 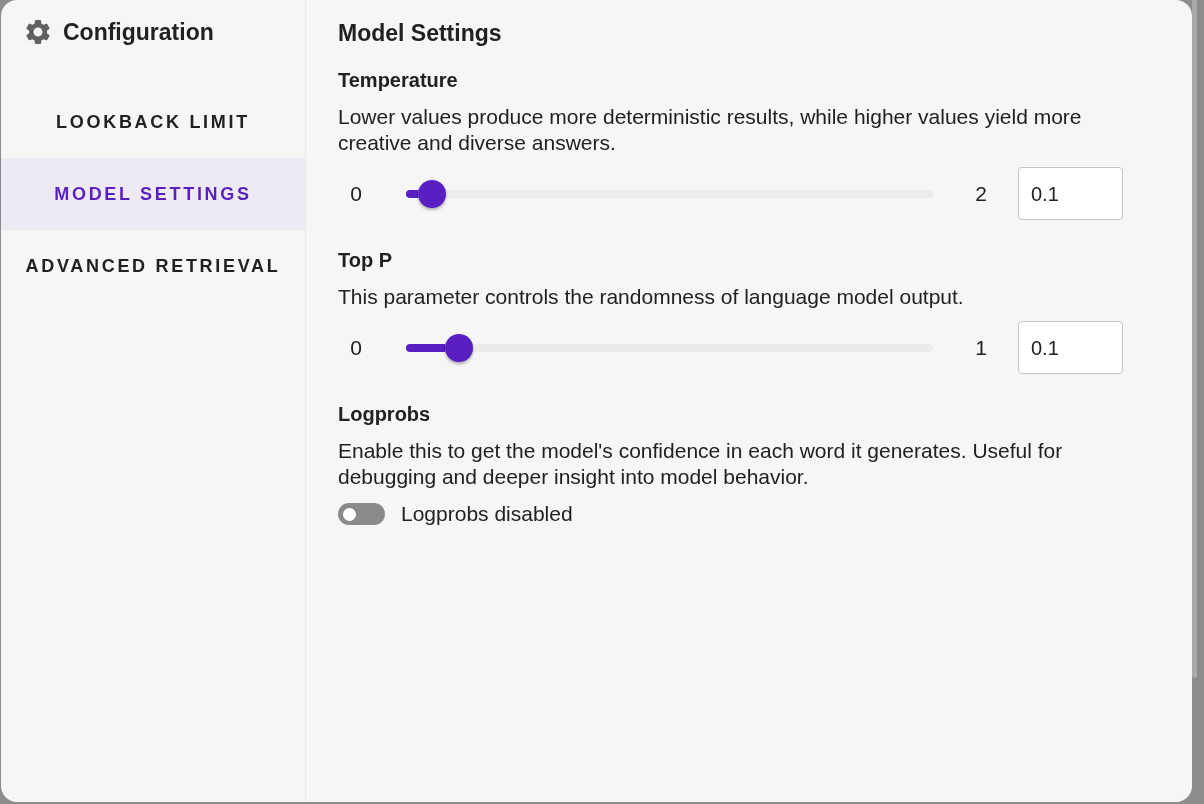 What do you see at coordinates (384, 414) in the screenshot?
I see `setting-heading: Logprobs` at bounding box center [384, 414].